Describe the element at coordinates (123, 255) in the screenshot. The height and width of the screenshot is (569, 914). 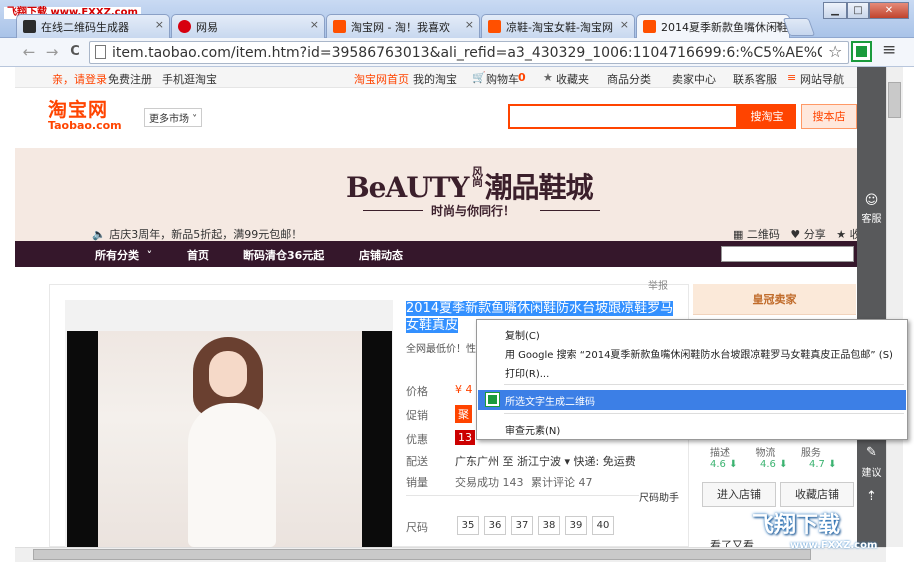
I see `all-categories-link: 所有分类 ˅` at that location.